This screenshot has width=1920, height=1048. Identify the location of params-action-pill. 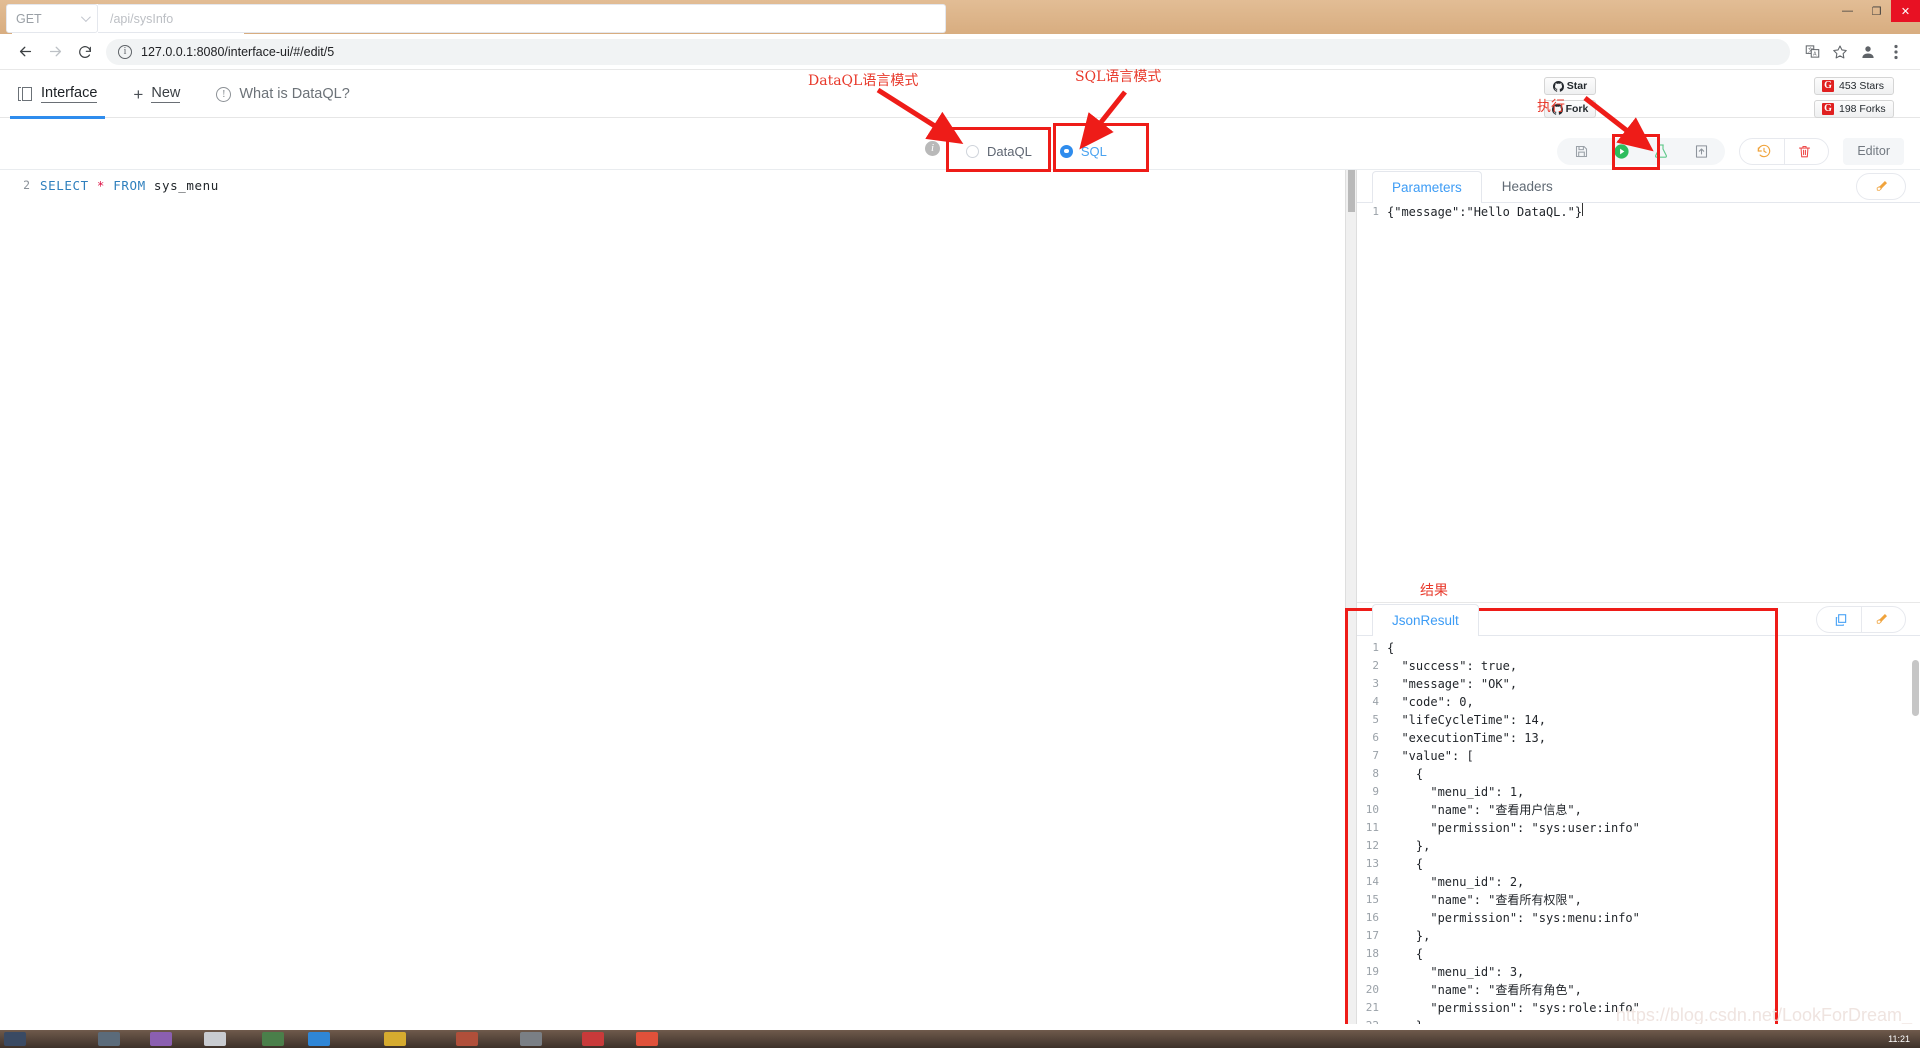
(1881, 186).